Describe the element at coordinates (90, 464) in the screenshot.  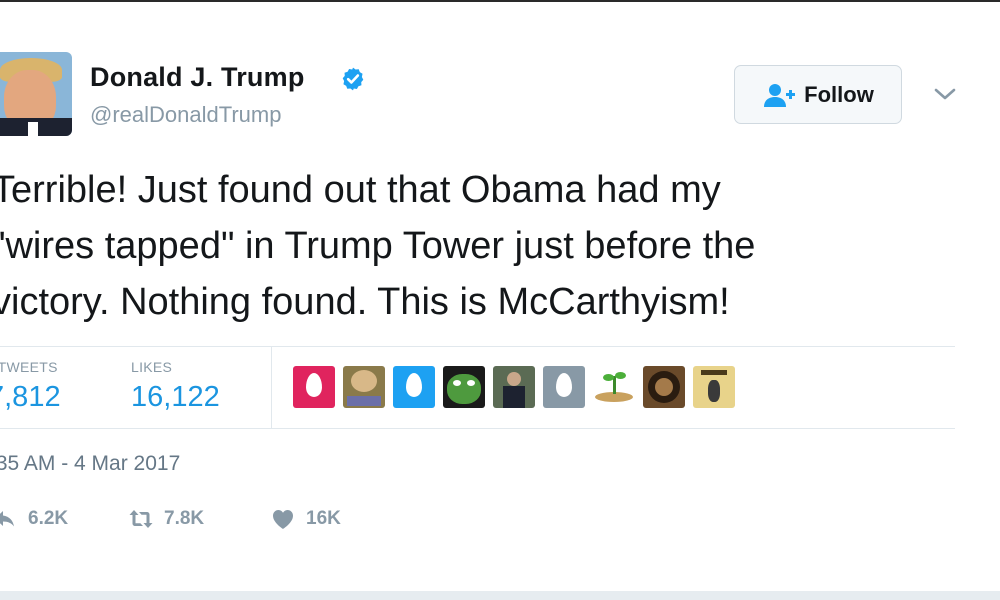
I see `tweet-timestamp: :35 AM - 4 Mar 2017` at that location.